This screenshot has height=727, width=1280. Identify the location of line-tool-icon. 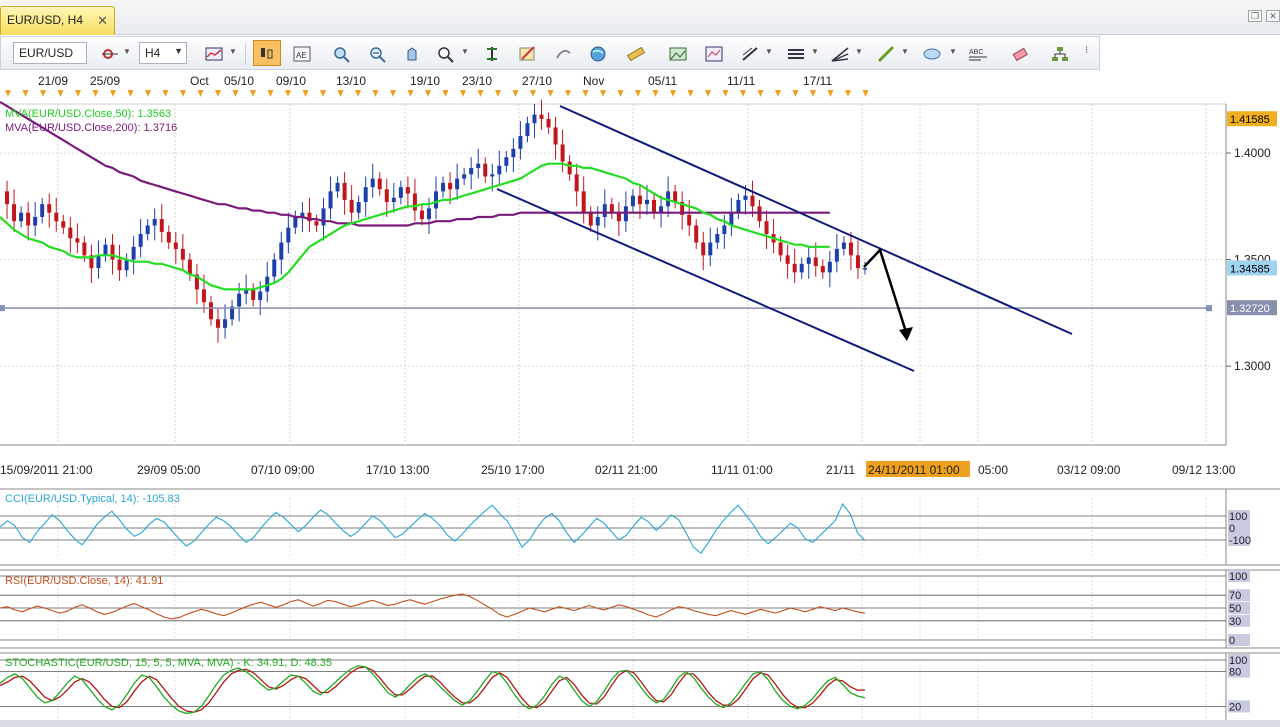
(750, 54).